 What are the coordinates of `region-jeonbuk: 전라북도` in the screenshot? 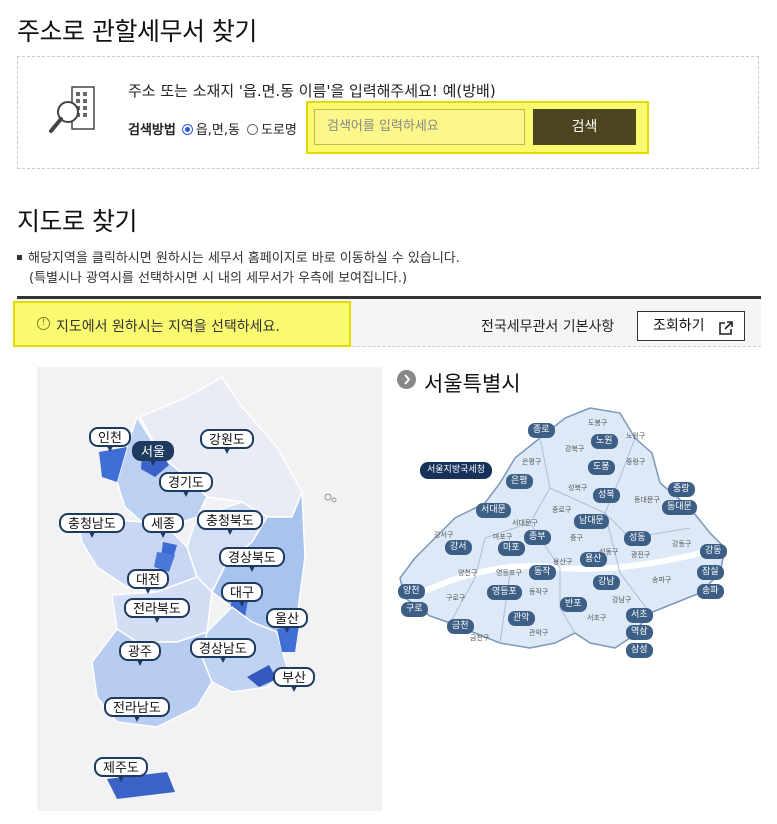 It's located at (157, 610).